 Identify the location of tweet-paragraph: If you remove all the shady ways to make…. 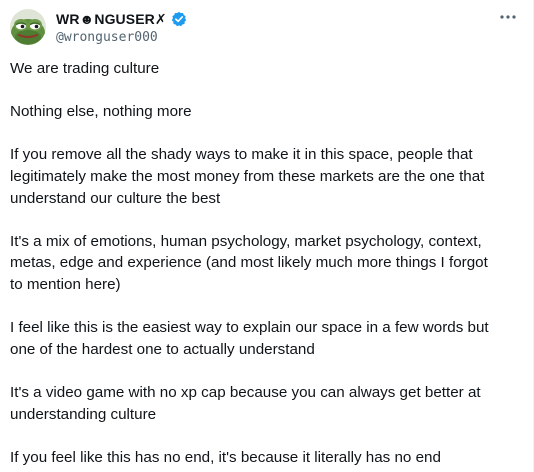
(247, 176).